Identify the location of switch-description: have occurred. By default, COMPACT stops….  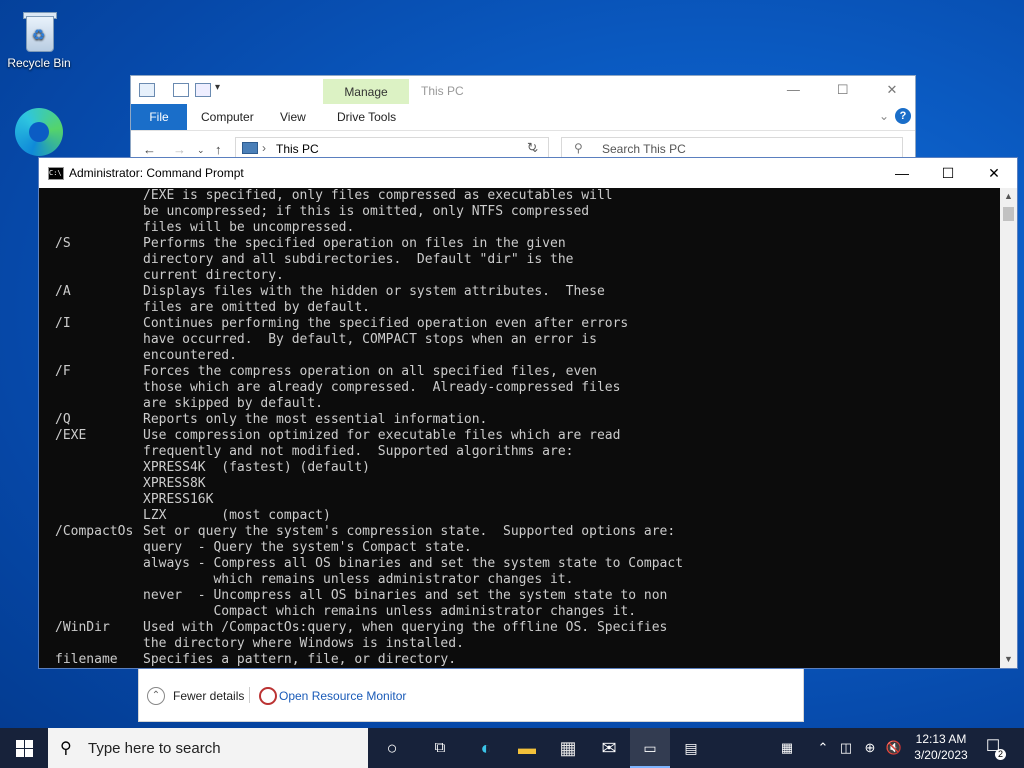
(370, 339).